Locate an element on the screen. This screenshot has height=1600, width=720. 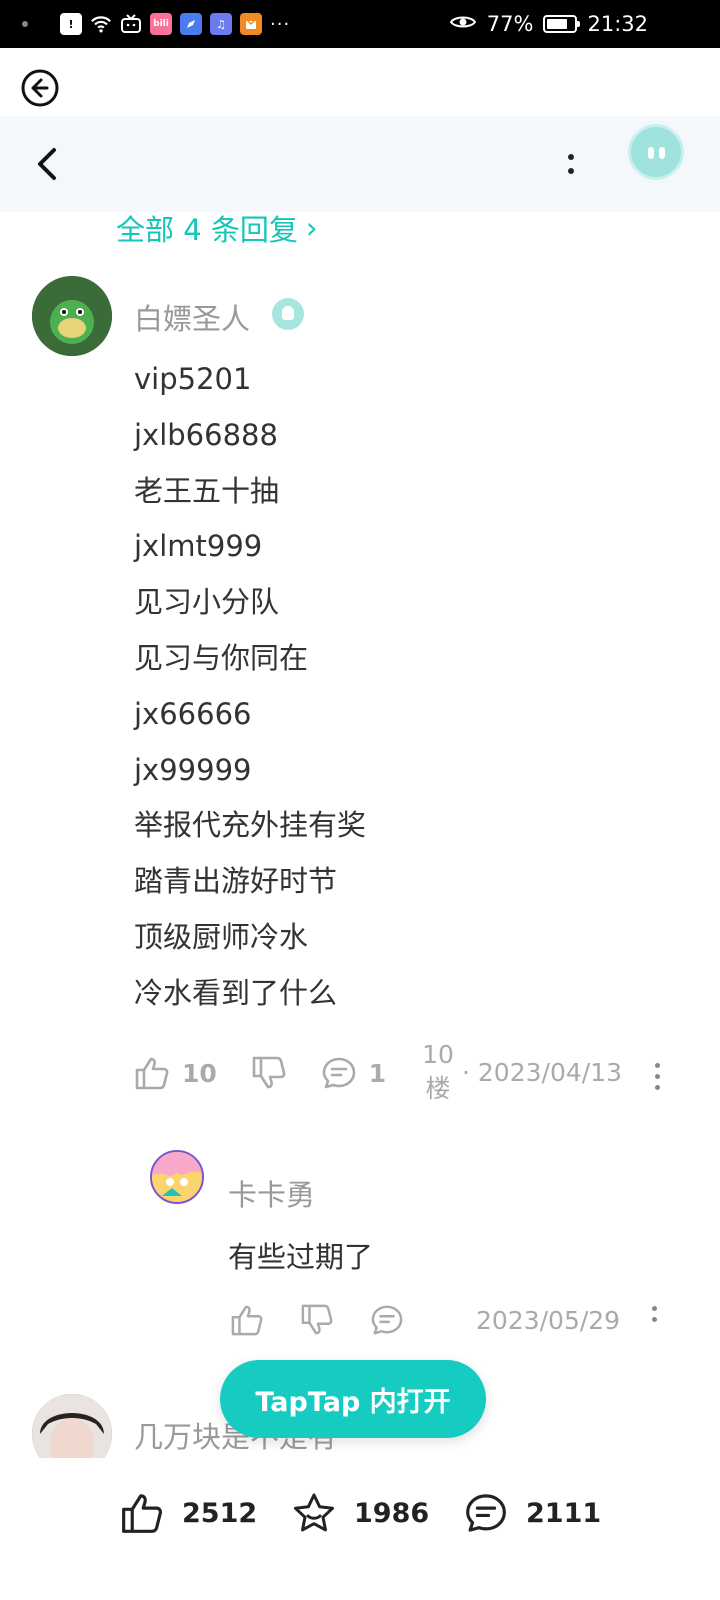
wifi-icon is located at coordinates (101, 24).